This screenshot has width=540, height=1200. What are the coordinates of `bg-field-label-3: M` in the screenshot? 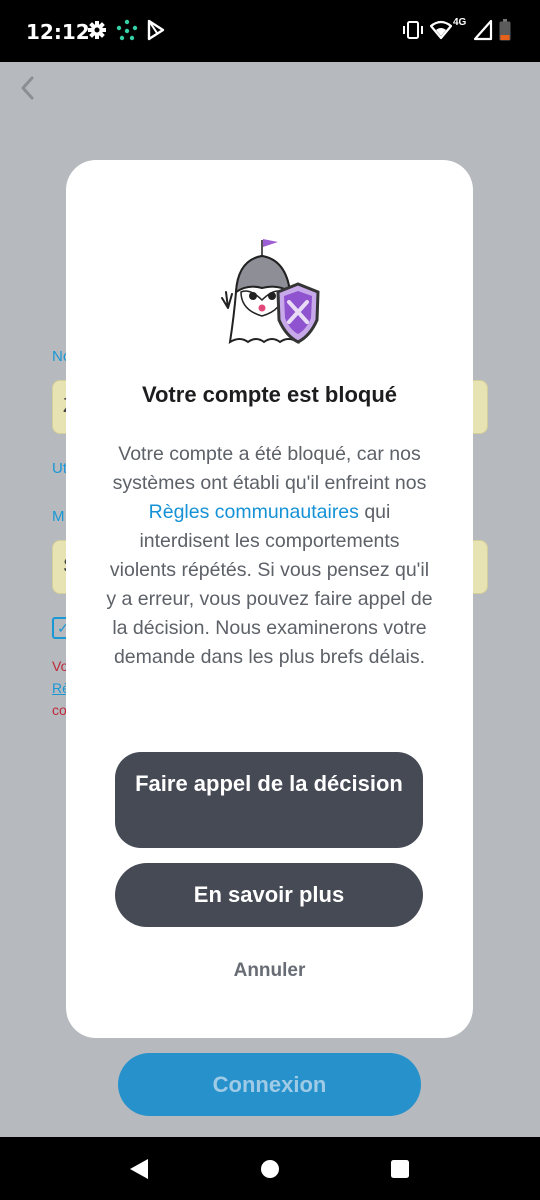 It's located at (58, 516).